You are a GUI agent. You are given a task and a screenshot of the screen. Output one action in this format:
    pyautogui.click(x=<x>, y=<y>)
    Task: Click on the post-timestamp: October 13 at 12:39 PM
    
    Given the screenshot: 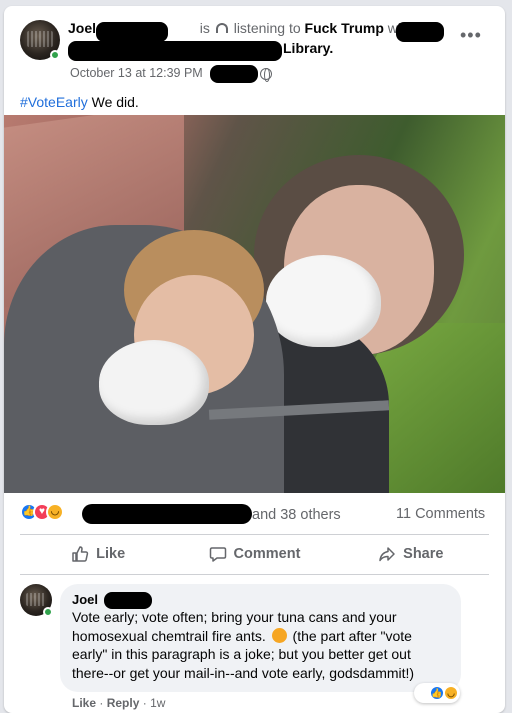 What is the action you would take?
    pyautogui.click(x=136, y=73)
    